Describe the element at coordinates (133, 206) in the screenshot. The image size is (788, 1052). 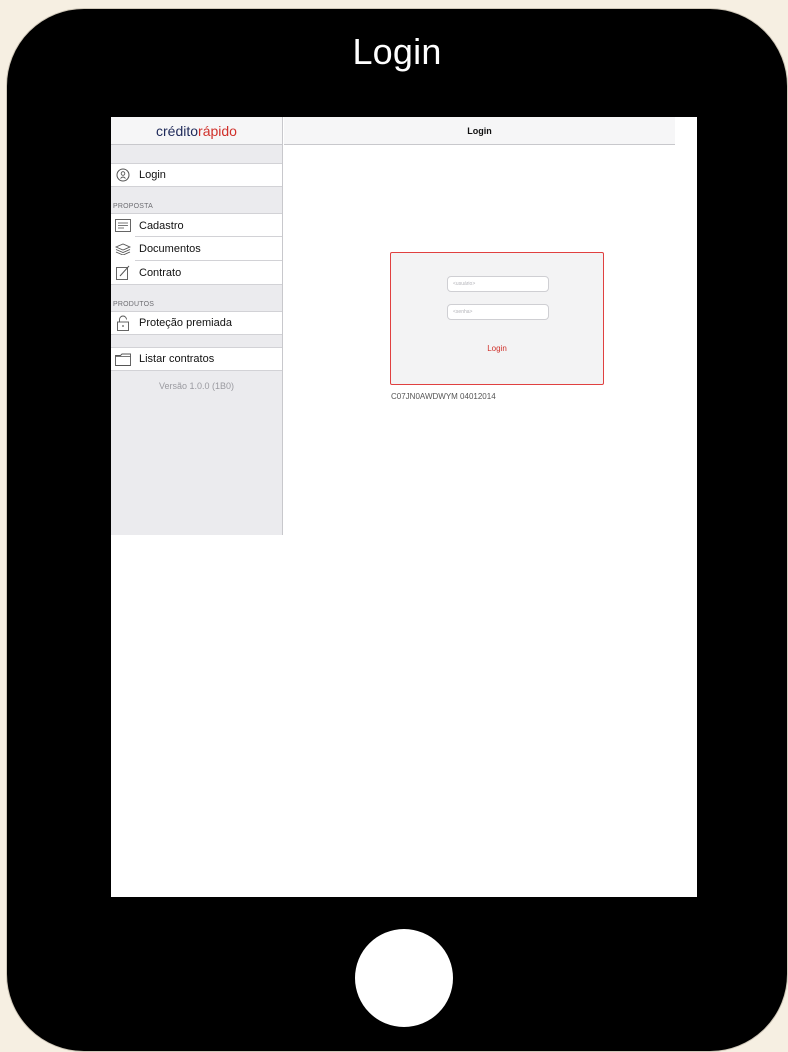
I see `section-label-proposta: PROPOSTA` at that location.